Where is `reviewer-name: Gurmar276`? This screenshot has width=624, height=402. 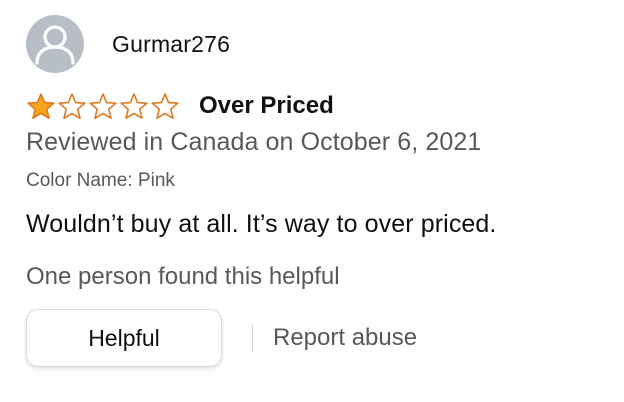 reviewer-name: Gurmar276 is located at coordinates (171, 44).